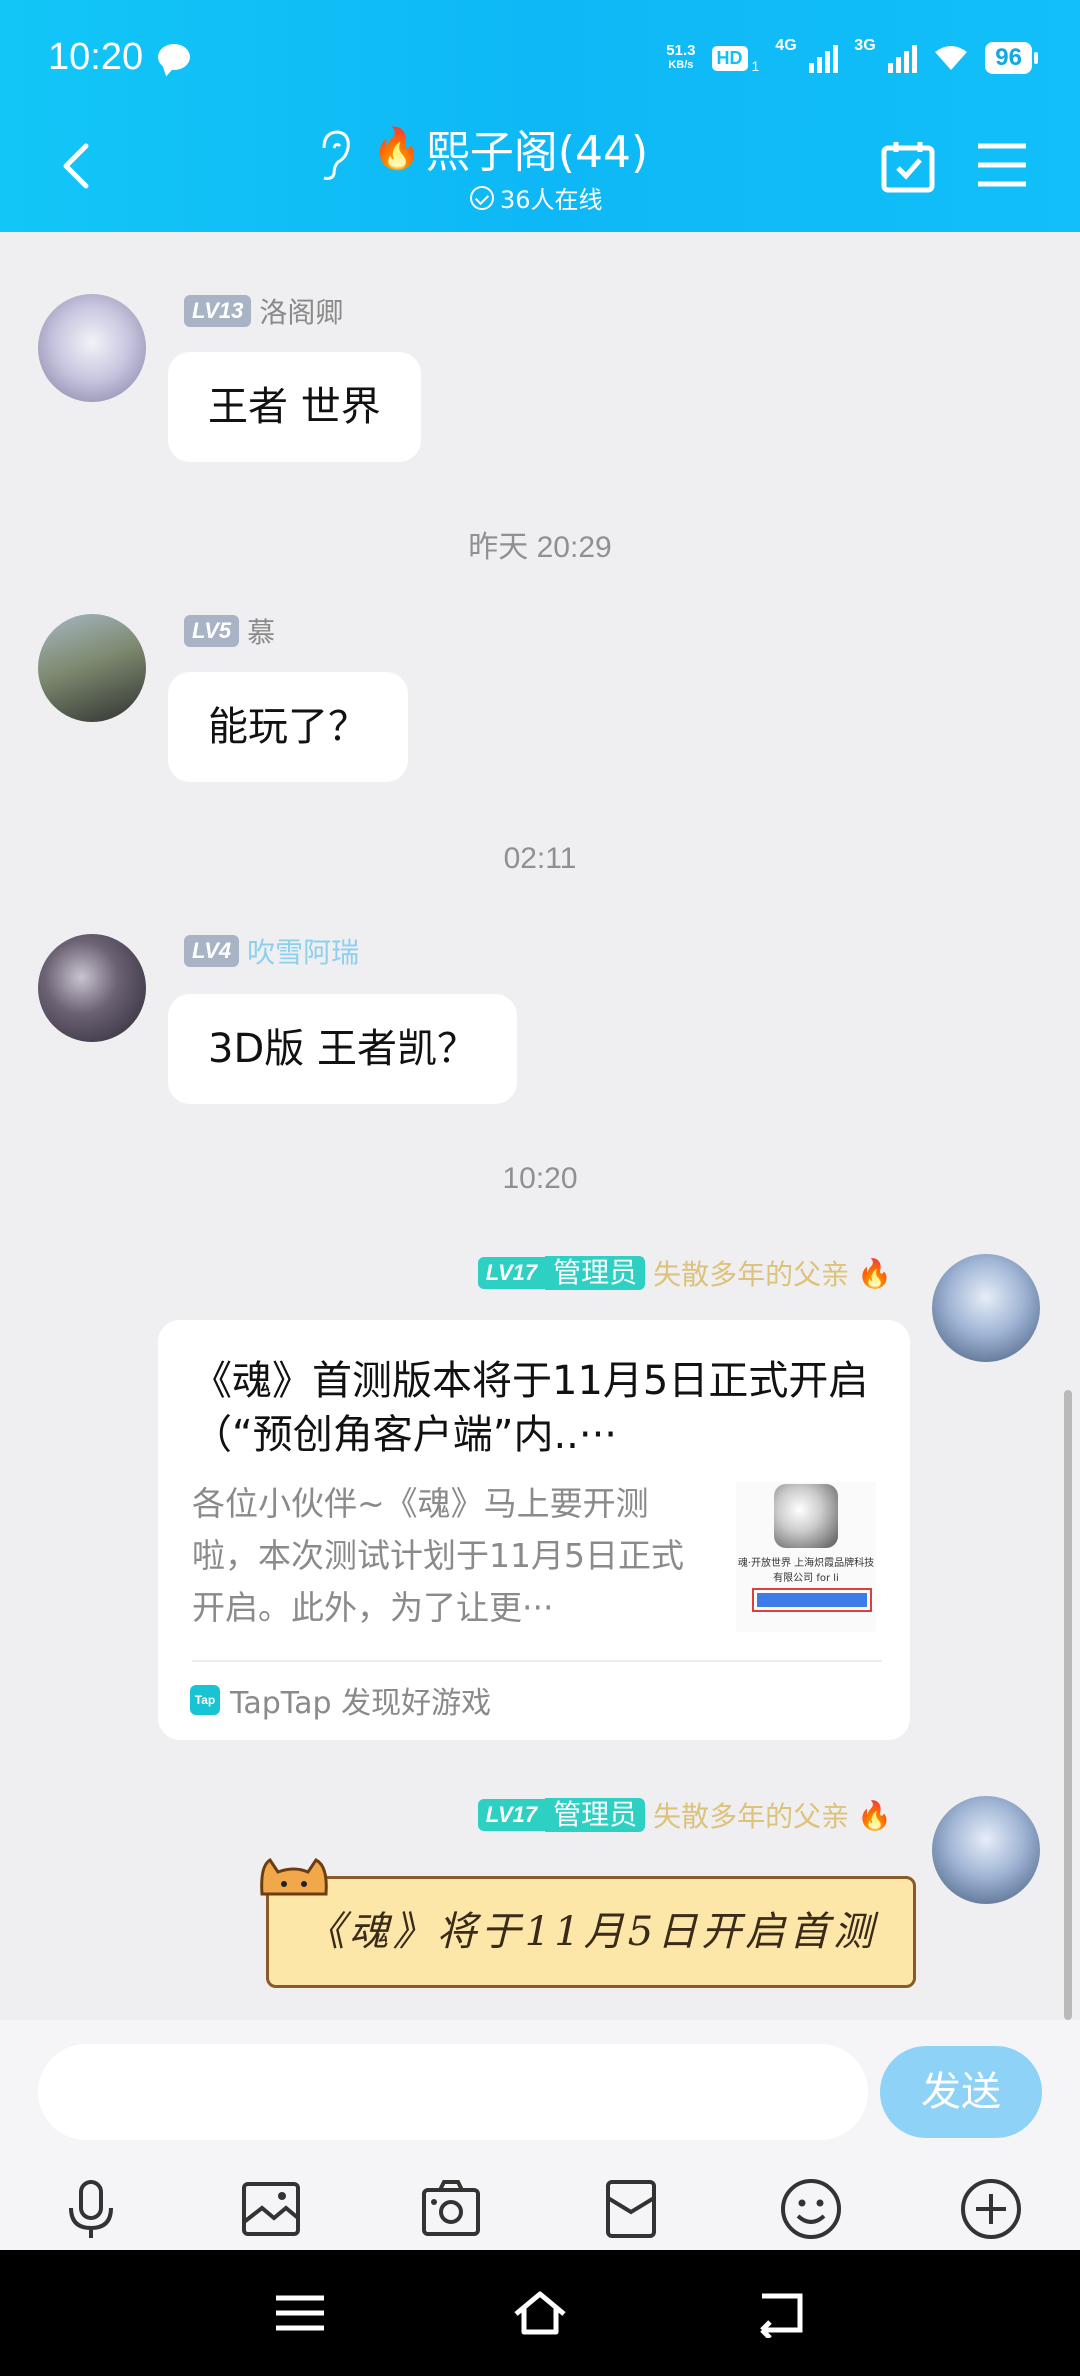  I want to click on status-time: 10:20, so click(96, 57).